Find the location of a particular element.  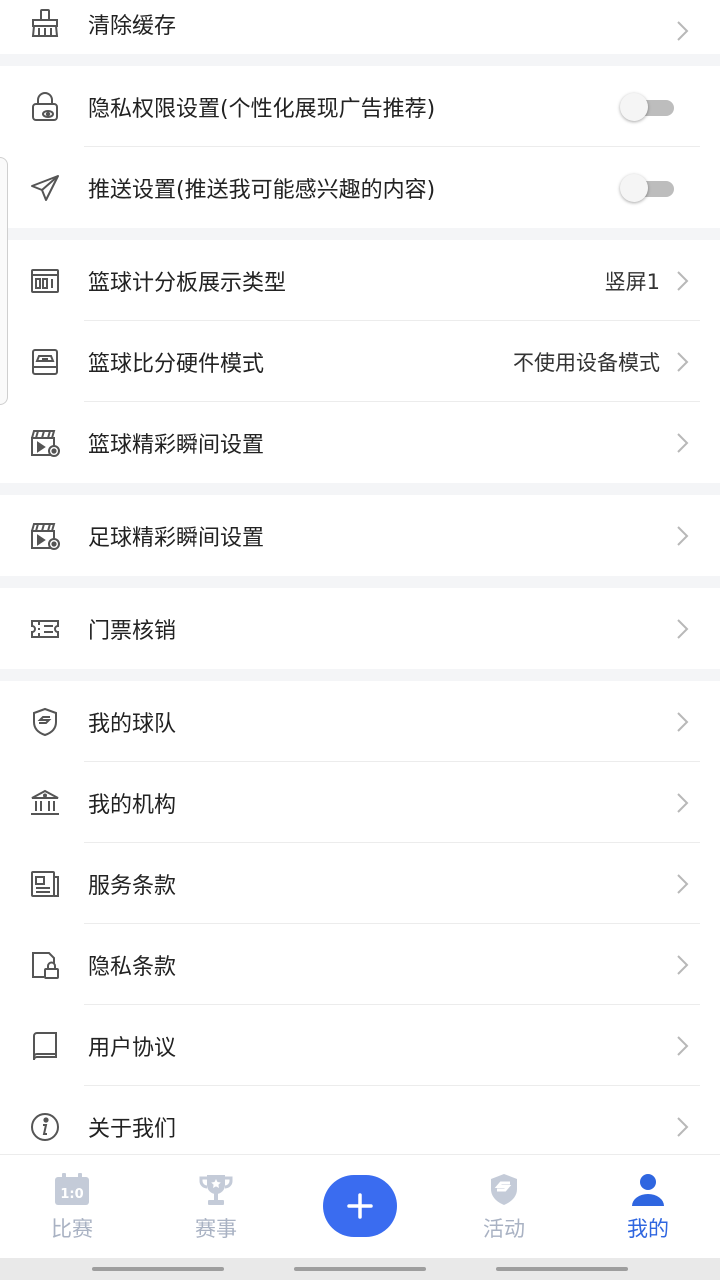

privacy-permission-label: 隐私权限设置(个性化展现广告推荐) is located at coordinates (262, 109).